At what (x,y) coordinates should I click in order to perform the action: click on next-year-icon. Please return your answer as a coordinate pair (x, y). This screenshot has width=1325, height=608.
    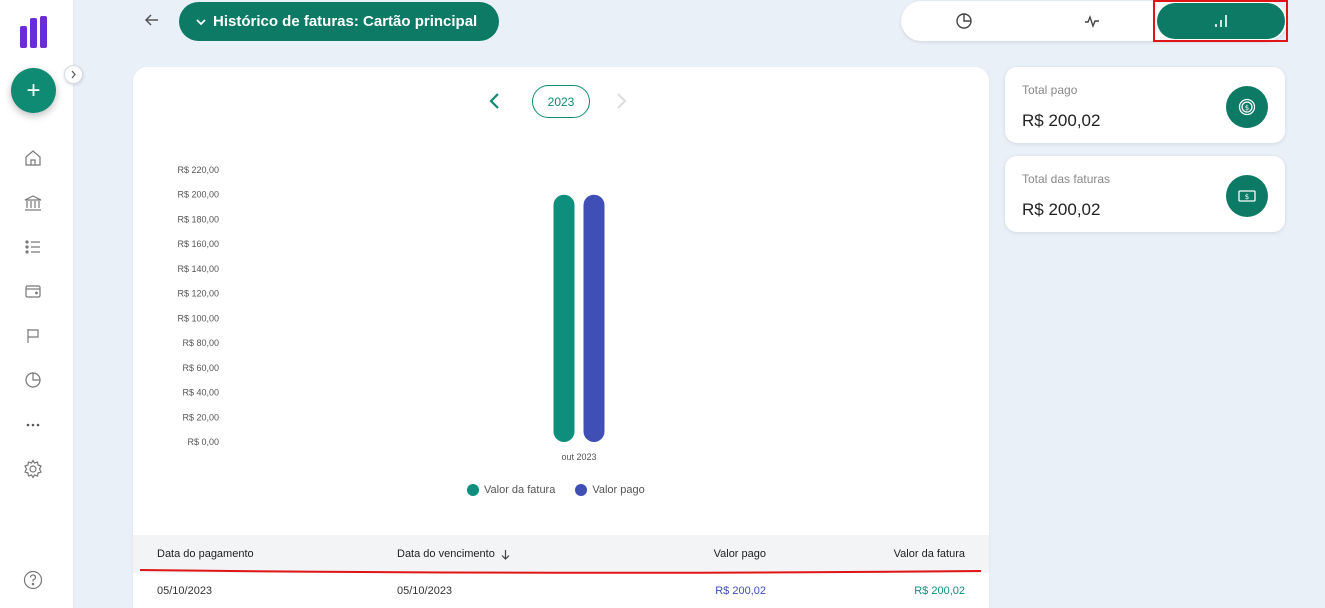
    Looking at the image, I should click on (621, 101).